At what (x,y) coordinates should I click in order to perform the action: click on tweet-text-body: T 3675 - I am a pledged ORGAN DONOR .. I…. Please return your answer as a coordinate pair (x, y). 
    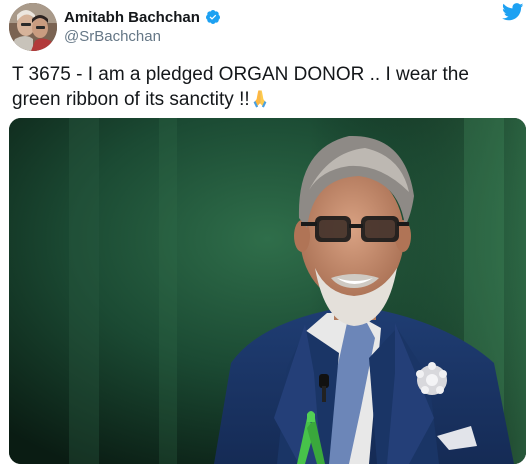
    Looking at the image, I should click on (240, 87).